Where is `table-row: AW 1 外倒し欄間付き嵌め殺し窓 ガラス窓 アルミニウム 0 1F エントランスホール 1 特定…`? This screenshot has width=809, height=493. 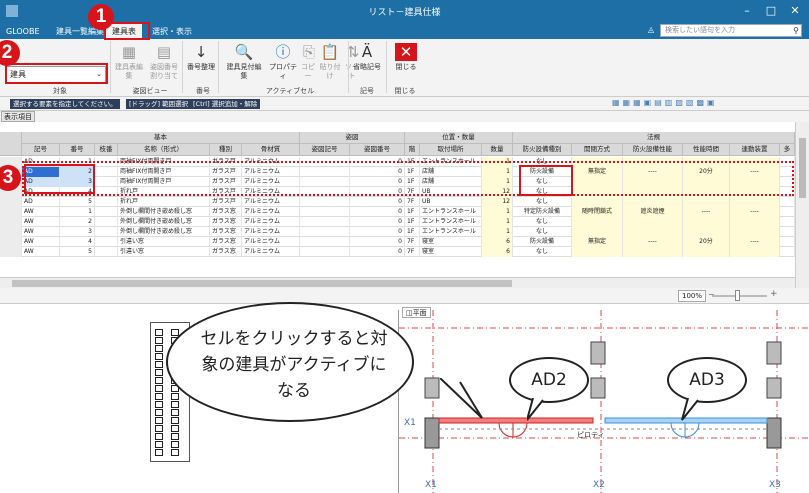
table-row: AW 1 外倒し欄間付き嵌め殺し窓 ガラス窓 アルミニウム 0 1F エントランスホール 1 特定… is located at coordinates (397, 212).